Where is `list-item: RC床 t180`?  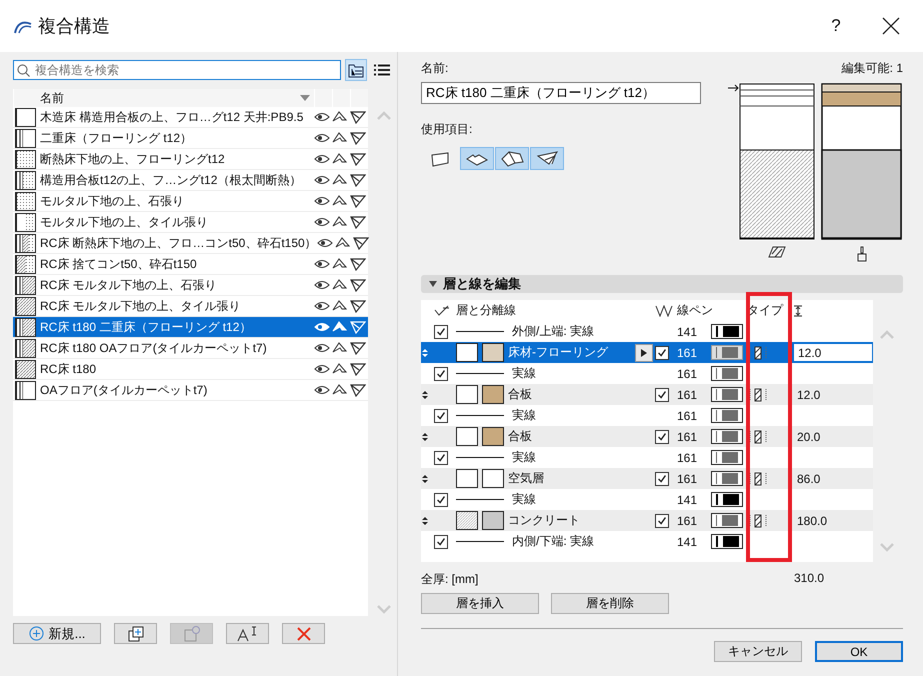
list-item: RC床 t180 is located at coordinates (190, 369).